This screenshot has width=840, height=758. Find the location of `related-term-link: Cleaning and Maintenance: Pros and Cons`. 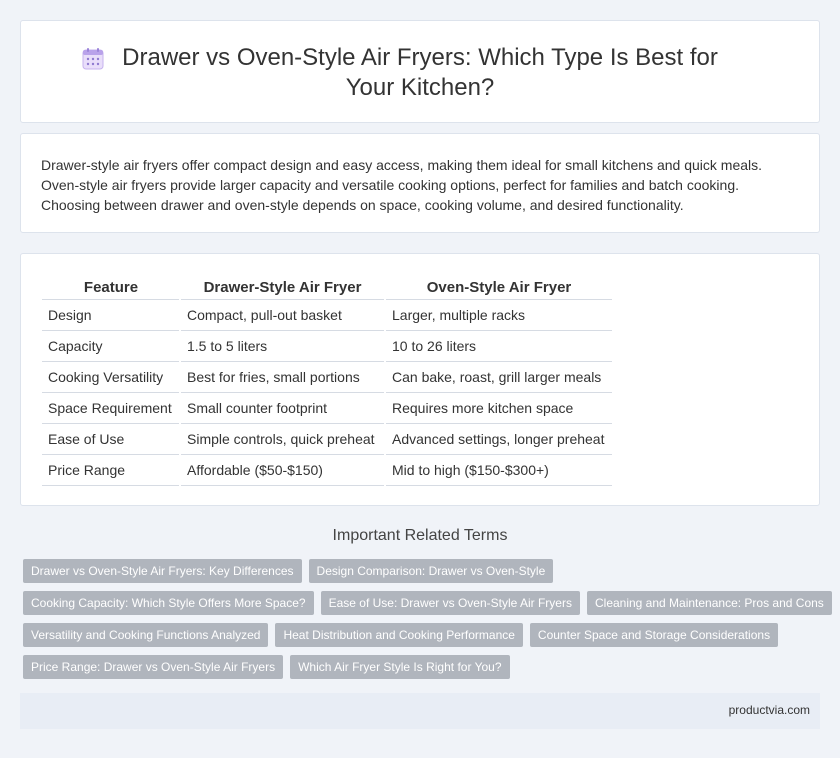

related-term-link: Cleaning and Maintenance: Pros and Cons is located at coordinates (709, 603).